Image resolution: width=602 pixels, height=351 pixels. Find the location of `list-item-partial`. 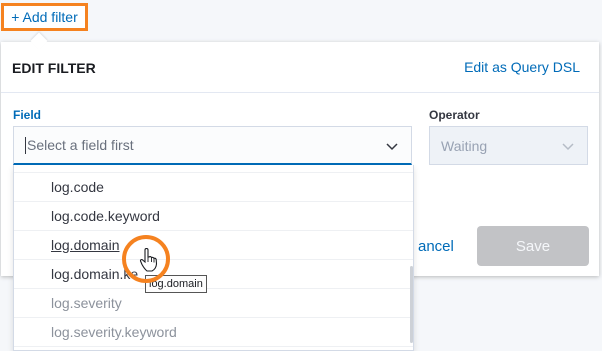

list-item-partial is located at coordinates (213, 169).